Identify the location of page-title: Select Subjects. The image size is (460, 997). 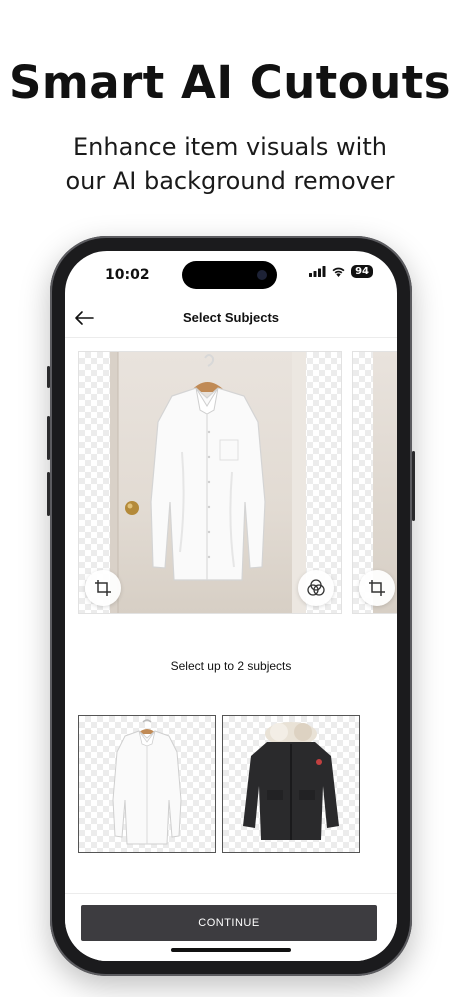
(231, 317).